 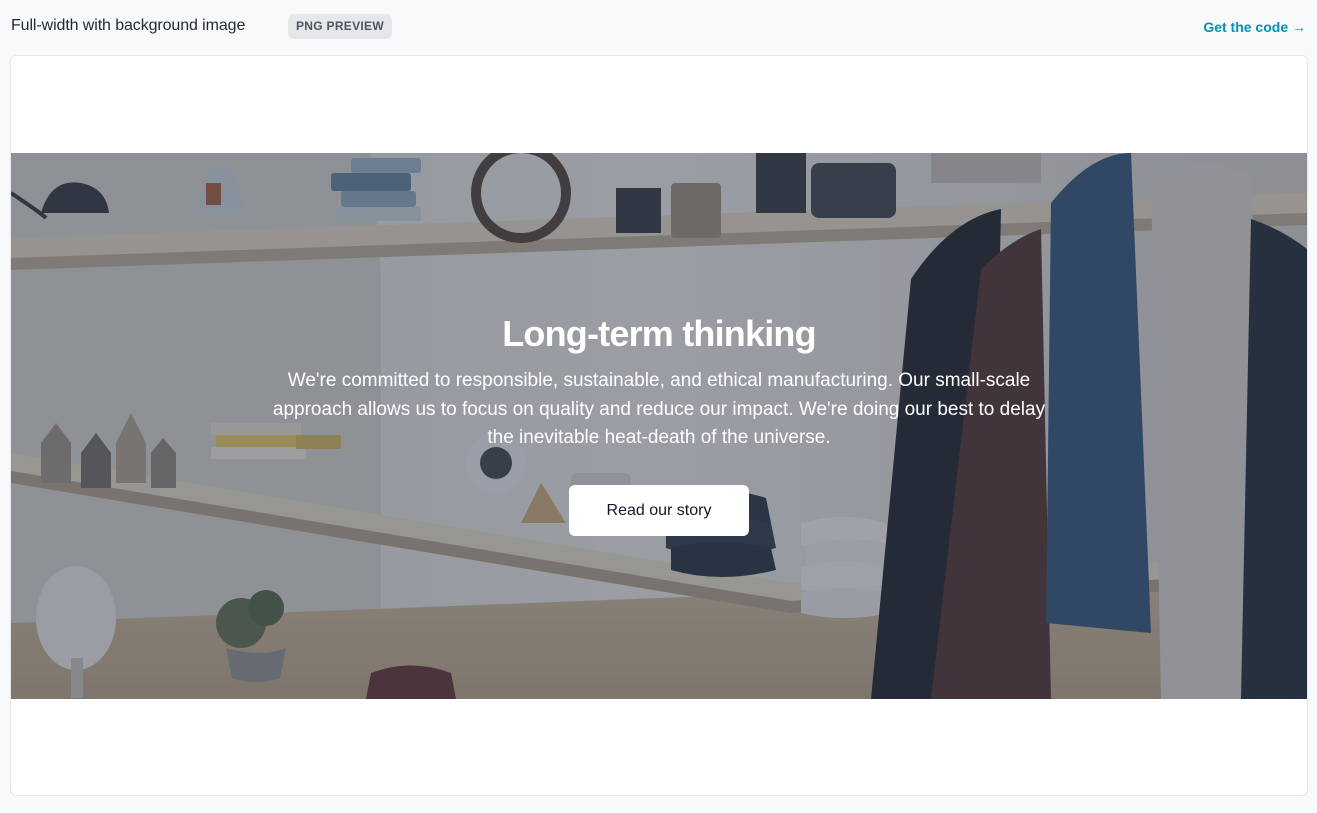 I want to click on component-title: Full-width with background image, so click(x=128, y=25).